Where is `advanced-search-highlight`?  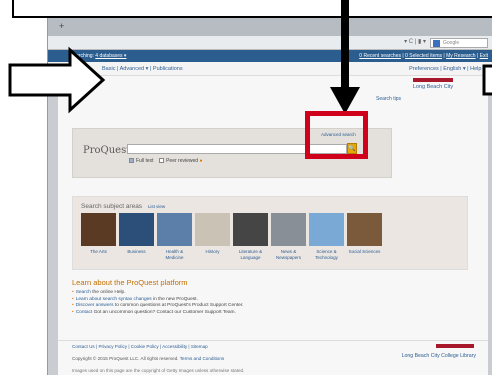 advanced-search-highlight is located at coordinates (336, 135).